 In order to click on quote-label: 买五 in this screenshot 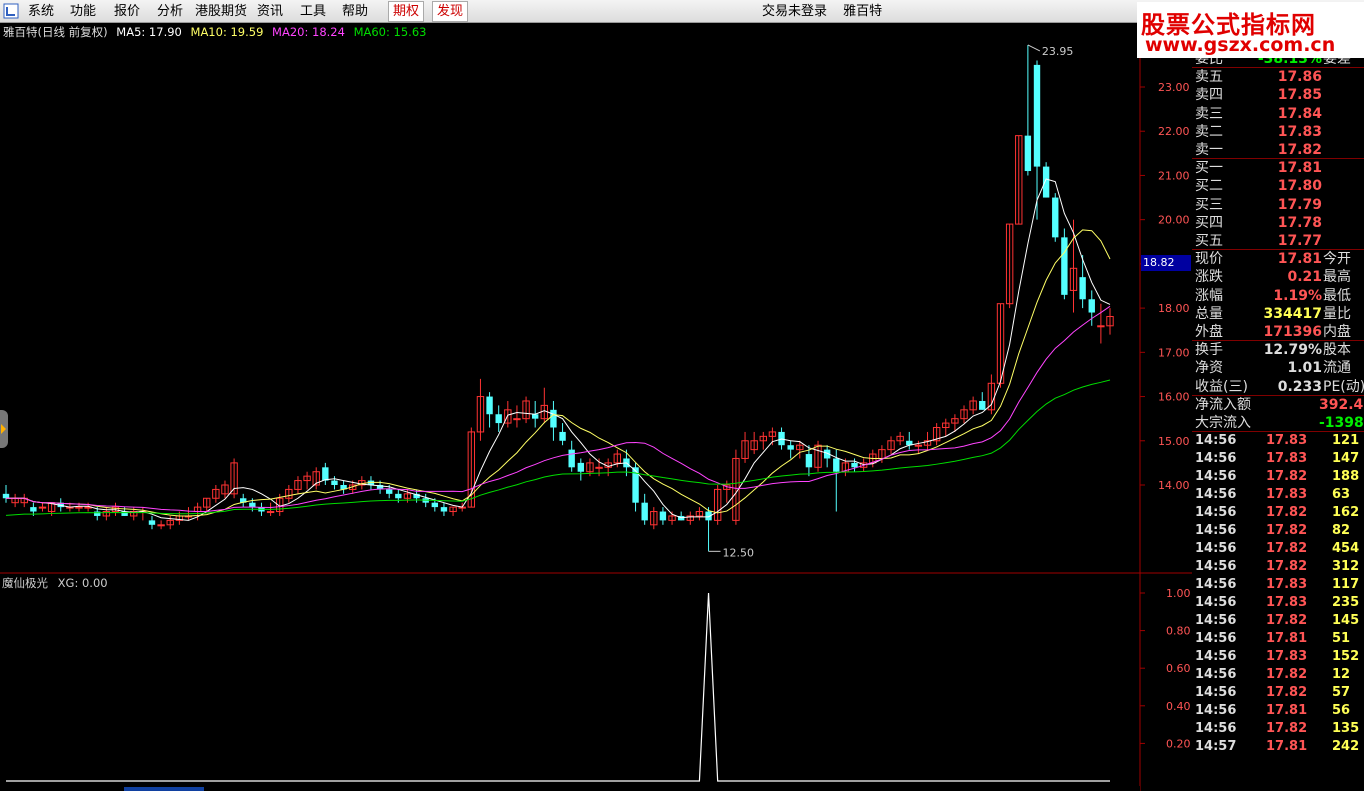, I will do `click(1209, 241)`.